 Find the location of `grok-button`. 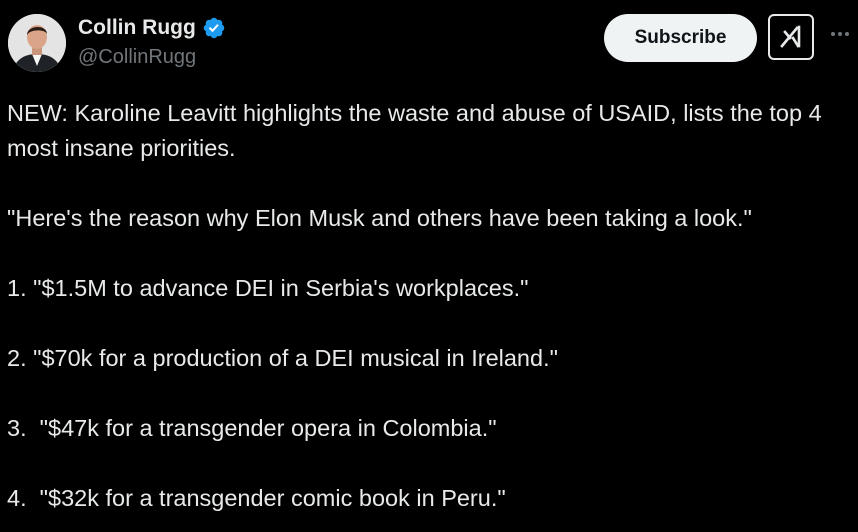

grok-button is located at coordinates (791, 37).